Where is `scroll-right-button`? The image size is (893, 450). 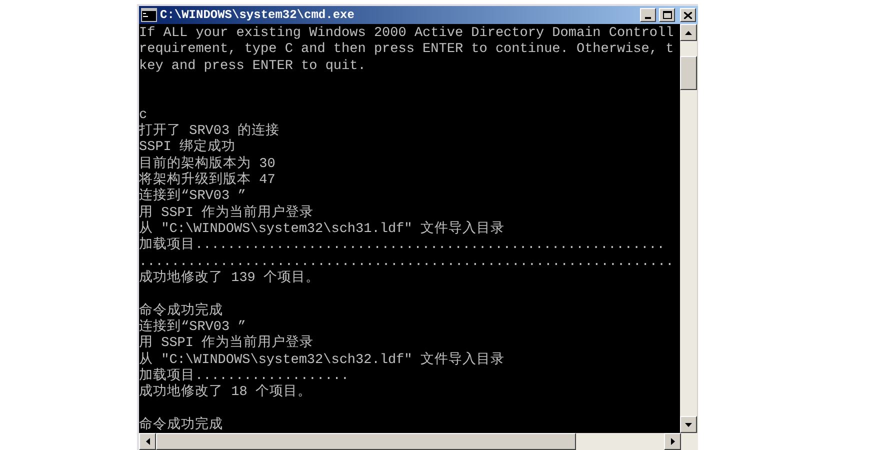
scroll-right-button is located at coordinates (672, 441).